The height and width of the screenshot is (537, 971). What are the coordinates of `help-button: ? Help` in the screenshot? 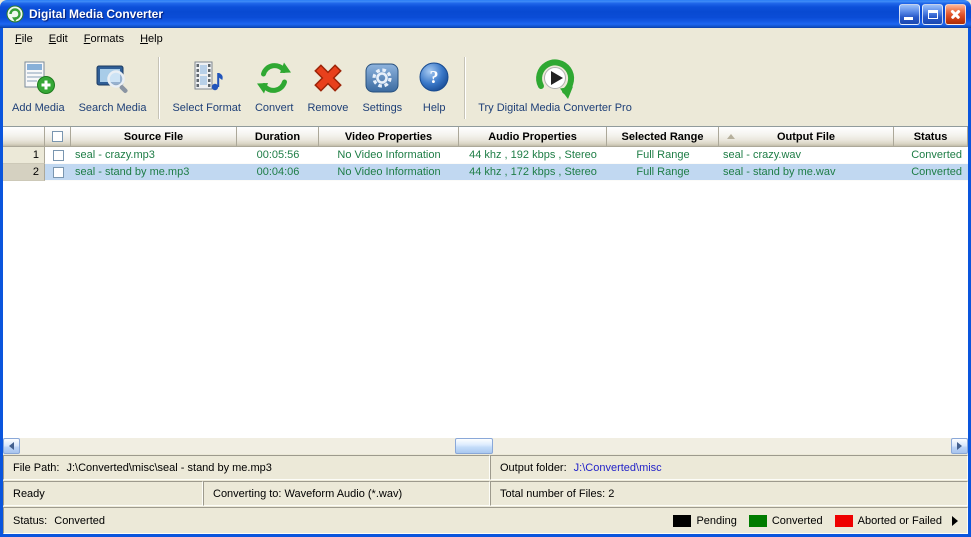 It's located at (434, 85).